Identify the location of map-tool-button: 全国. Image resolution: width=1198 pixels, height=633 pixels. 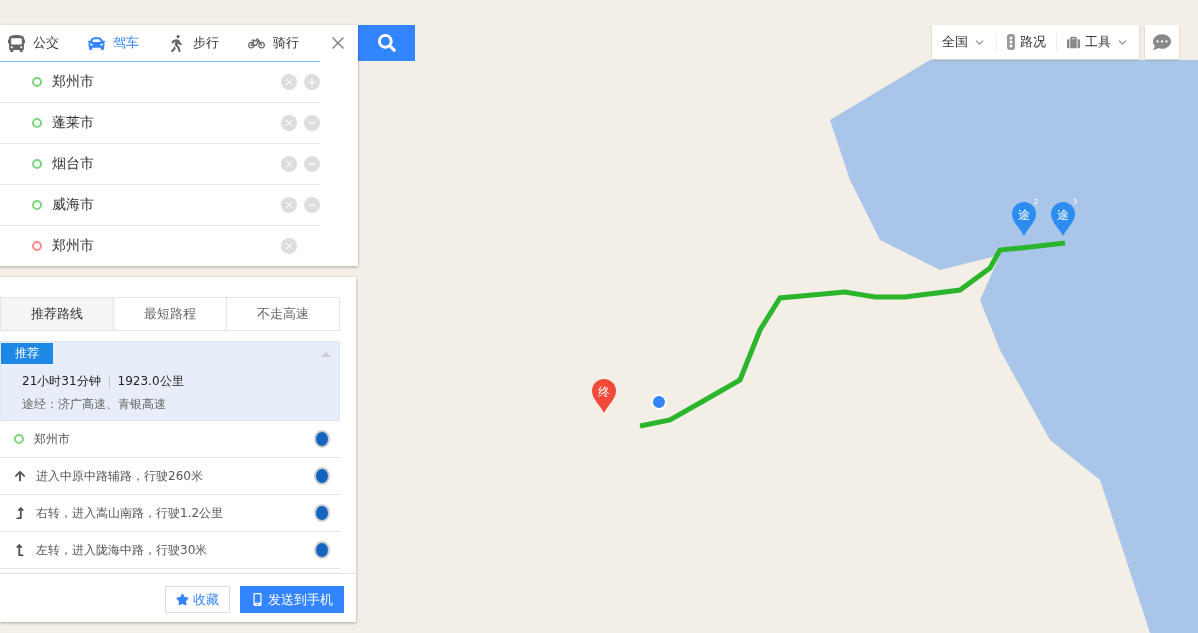
(964, 42).